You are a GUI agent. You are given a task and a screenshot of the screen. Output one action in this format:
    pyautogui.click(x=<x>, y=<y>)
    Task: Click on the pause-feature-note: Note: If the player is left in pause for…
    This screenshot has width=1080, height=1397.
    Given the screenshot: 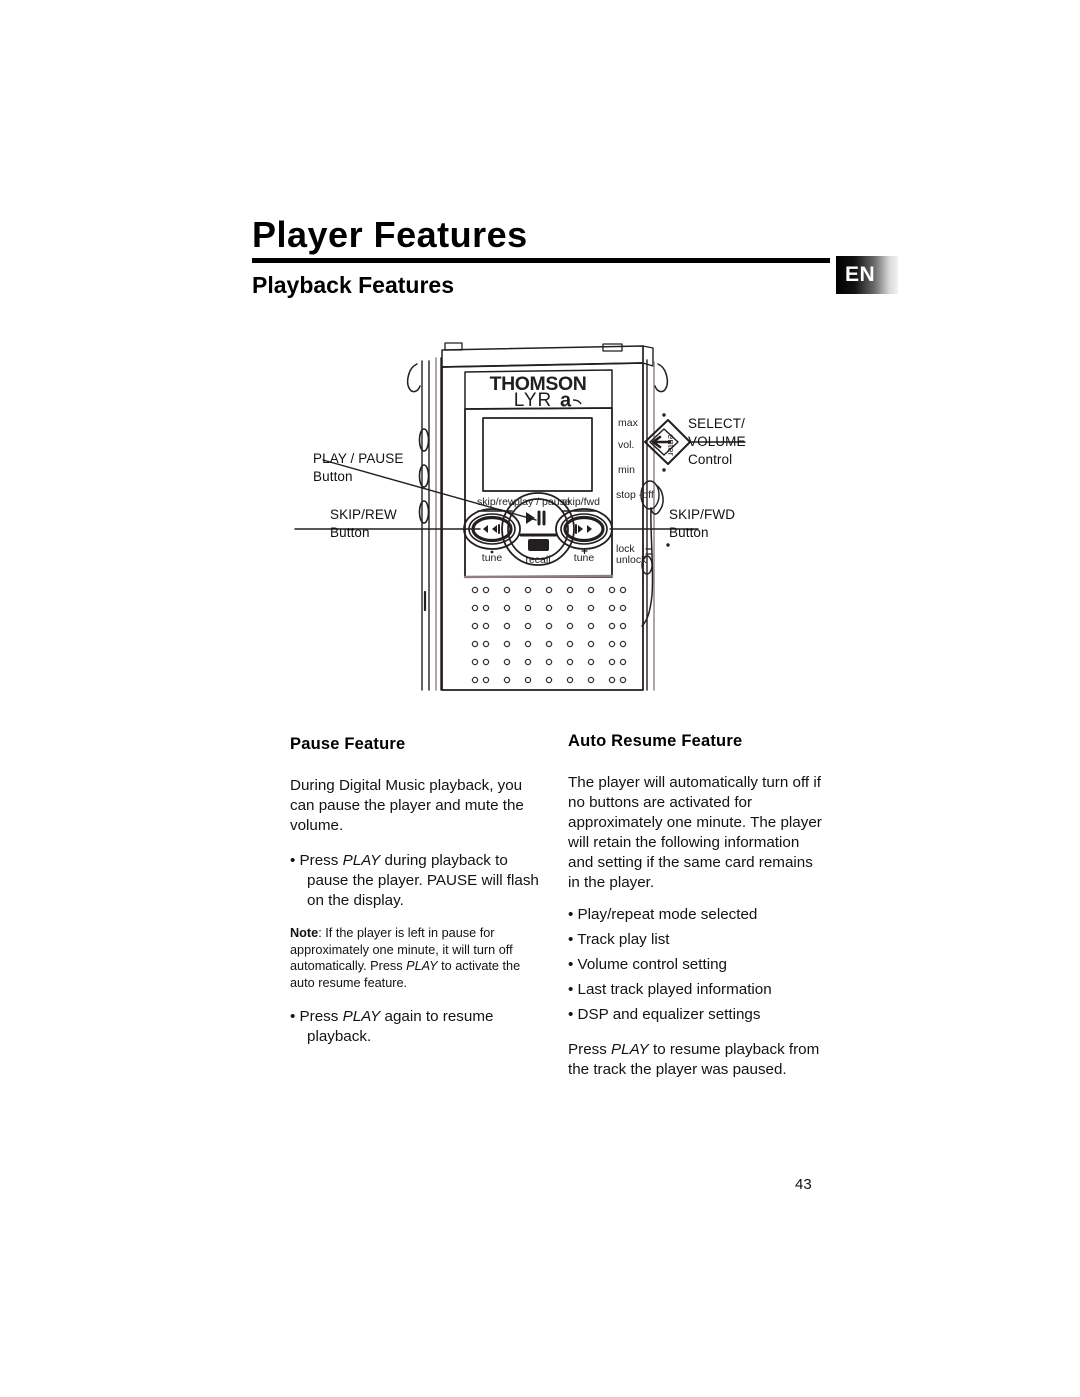 What is the action you would take?
    pyautogui.click(x=419, y=958)
    